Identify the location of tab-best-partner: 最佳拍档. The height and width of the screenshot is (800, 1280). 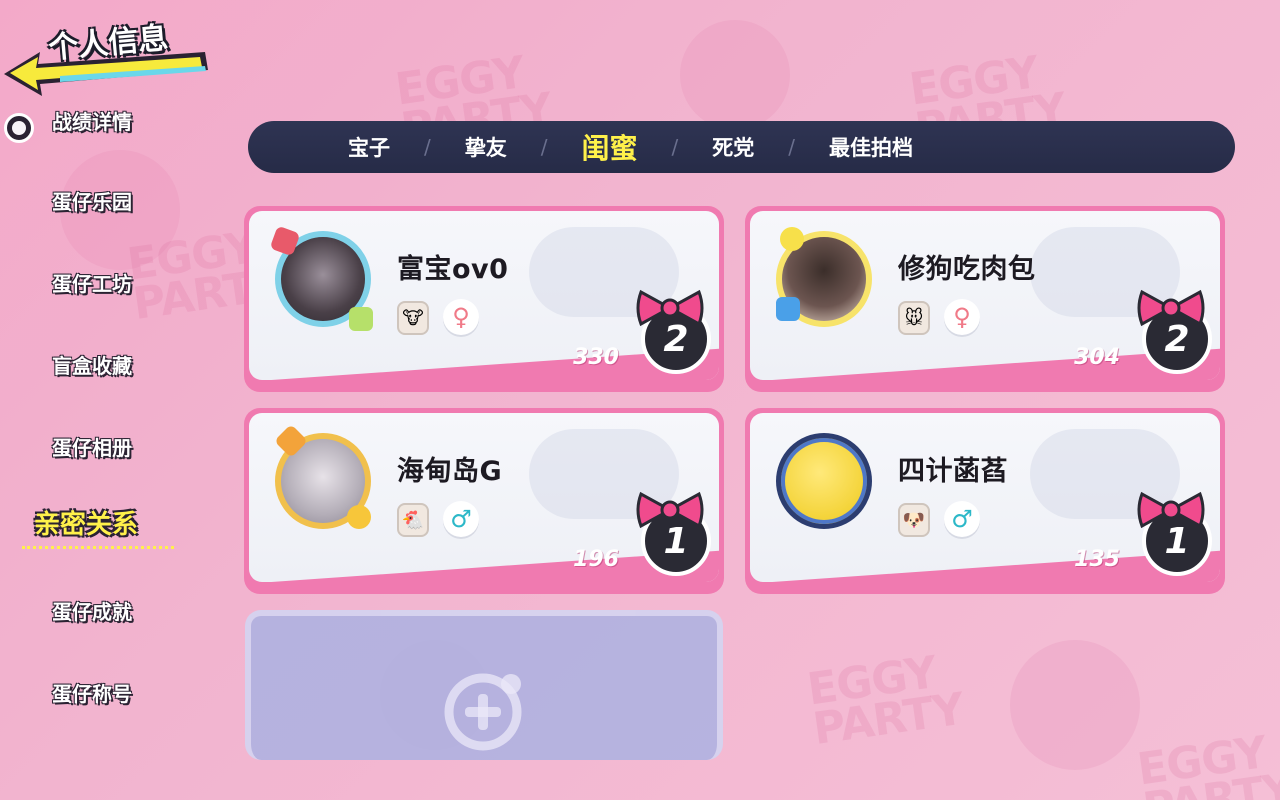
(871, 147).